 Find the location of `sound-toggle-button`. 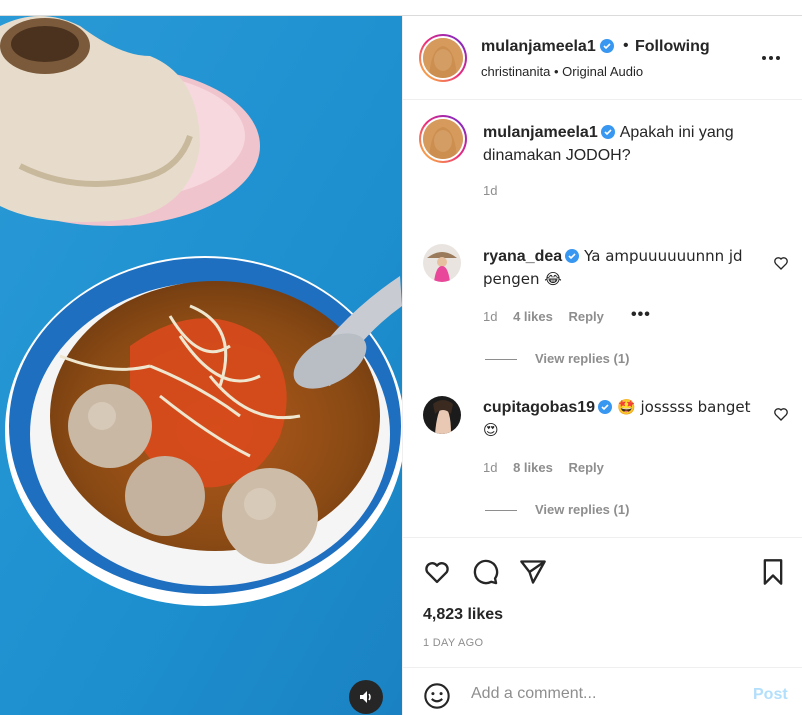

sound-toggle-button is located at coordinates (366, 697).